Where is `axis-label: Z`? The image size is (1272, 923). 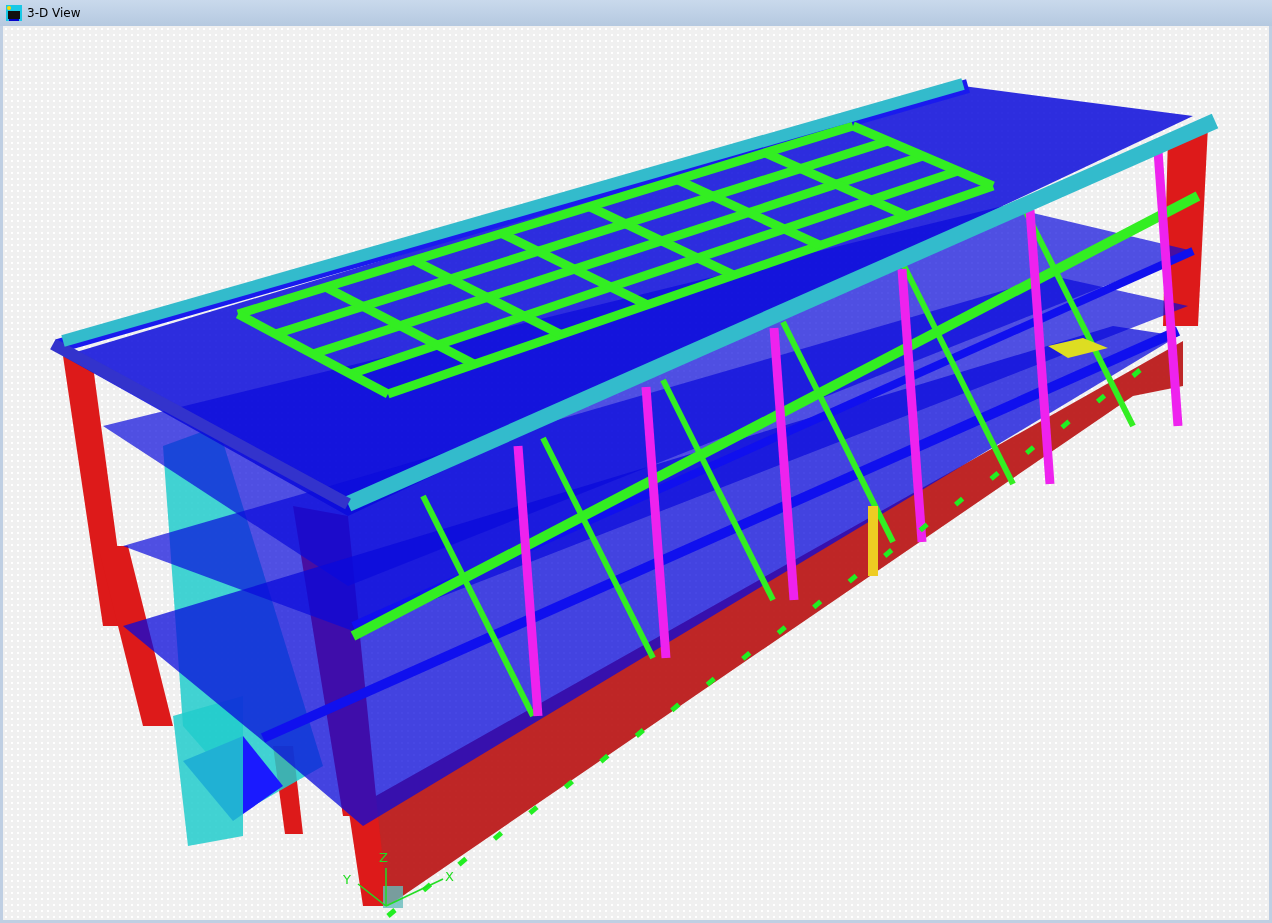 axis-label: Z is located at coordinates (383, 857).